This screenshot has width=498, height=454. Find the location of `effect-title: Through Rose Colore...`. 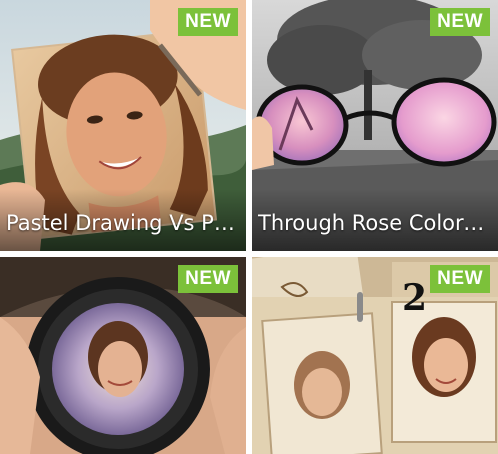

effect-title: Through Rose Colore... is located at coordinates (376, 223).